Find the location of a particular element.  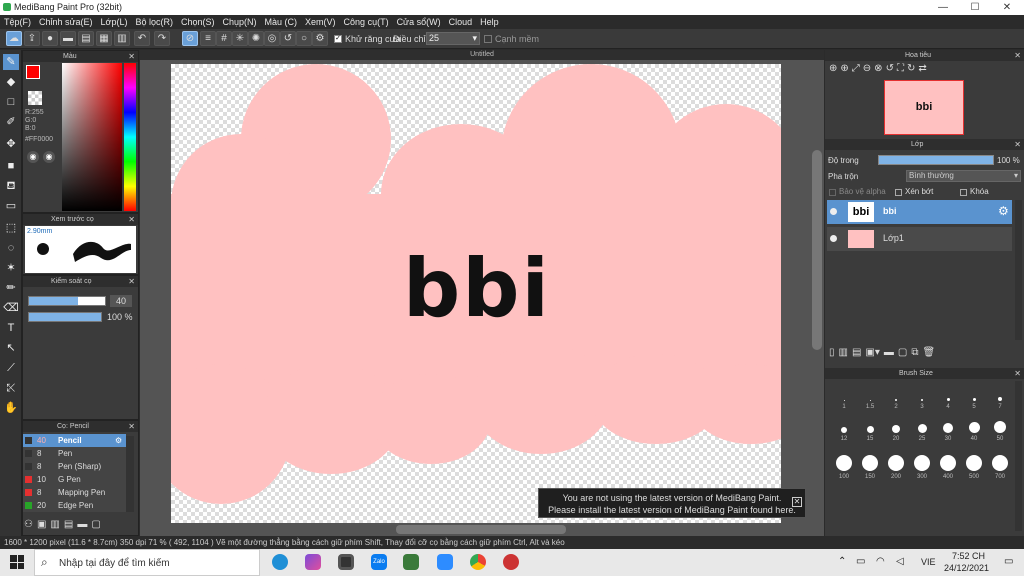

speech-bubble-icon: ● is located at coordinates (50, 38).